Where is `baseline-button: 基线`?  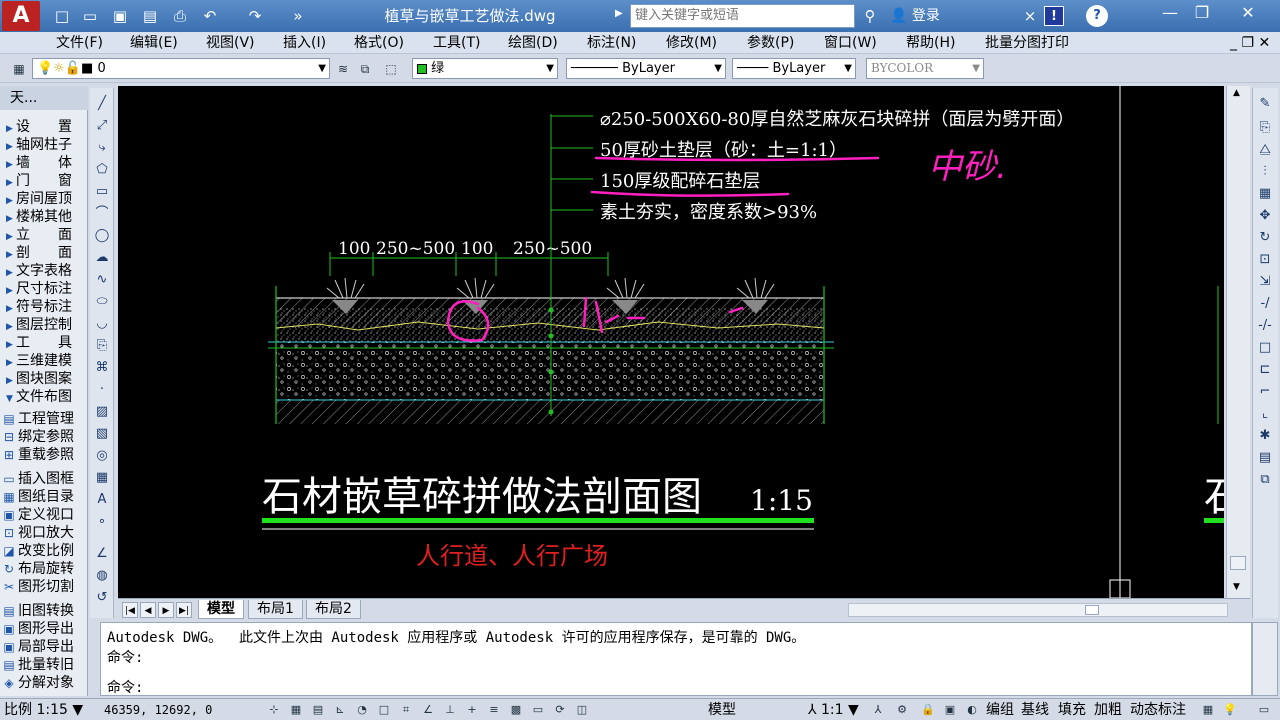 baseline-button: 基线 is located at coordinates (1035, 710).